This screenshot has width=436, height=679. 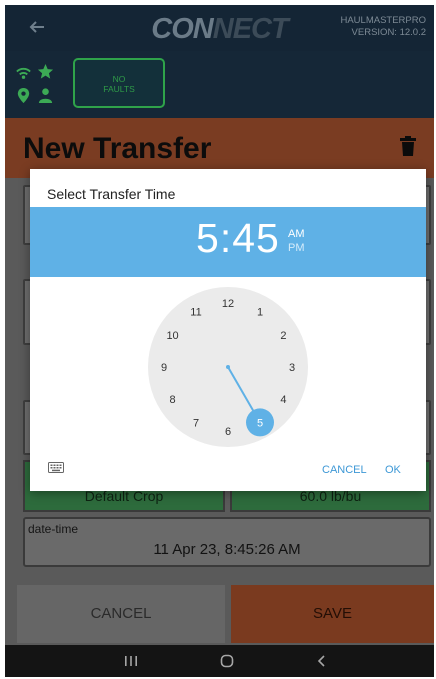 I want to click on clock-number-6: 6, so click(x=228, y=432).